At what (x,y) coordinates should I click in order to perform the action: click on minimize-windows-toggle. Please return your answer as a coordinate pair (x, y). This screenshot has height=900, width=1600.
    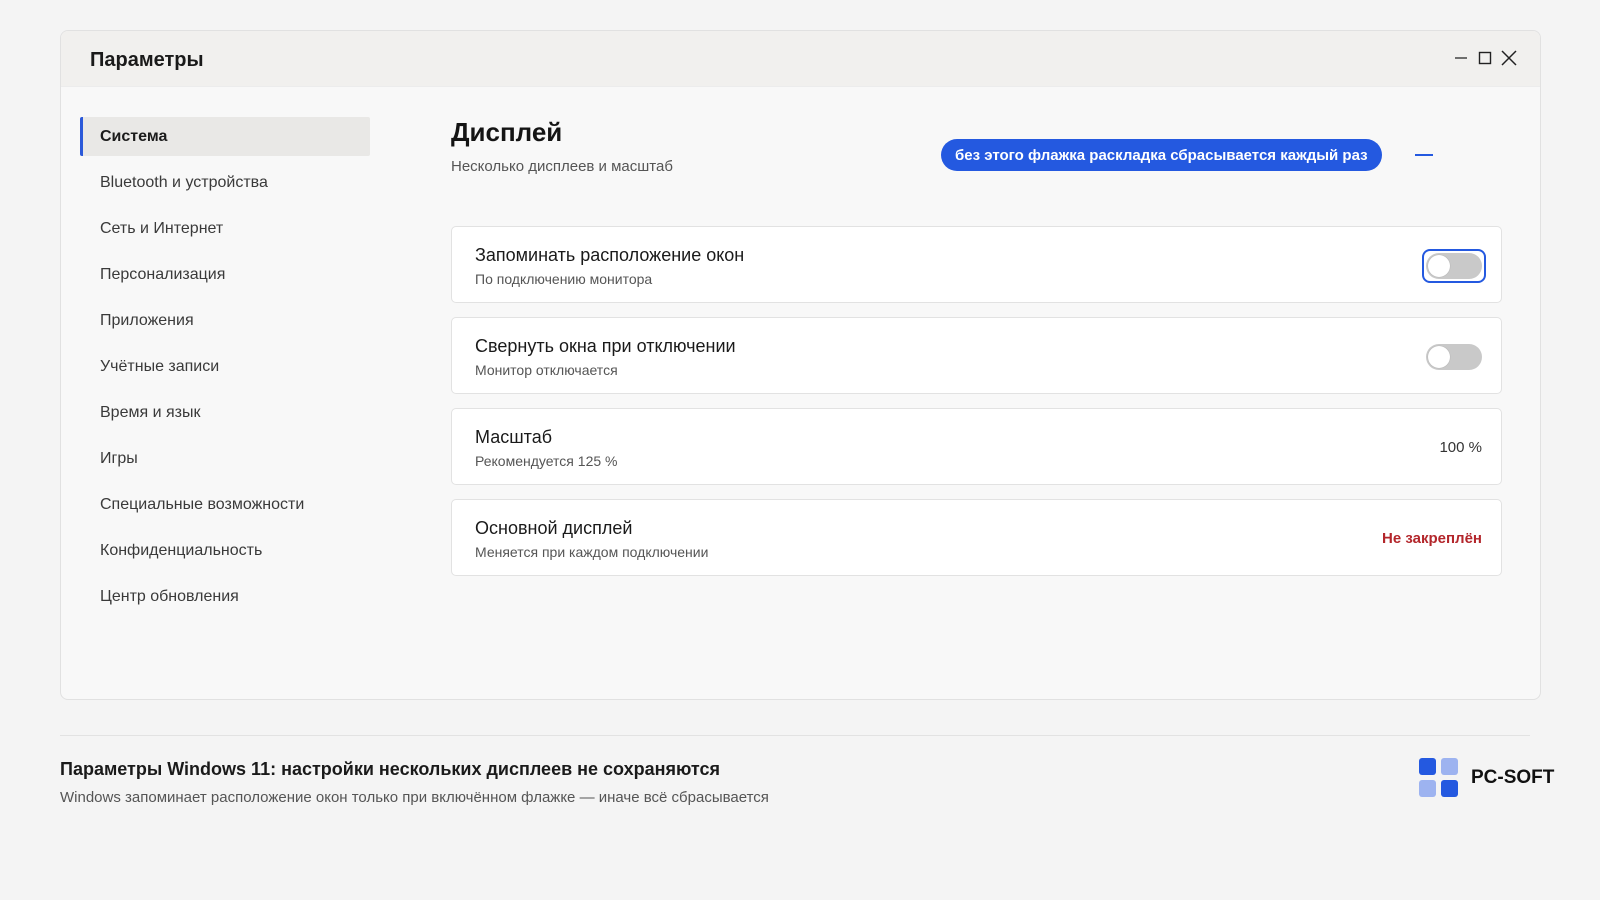
    Looking at the image, I should click on (1454, 357).